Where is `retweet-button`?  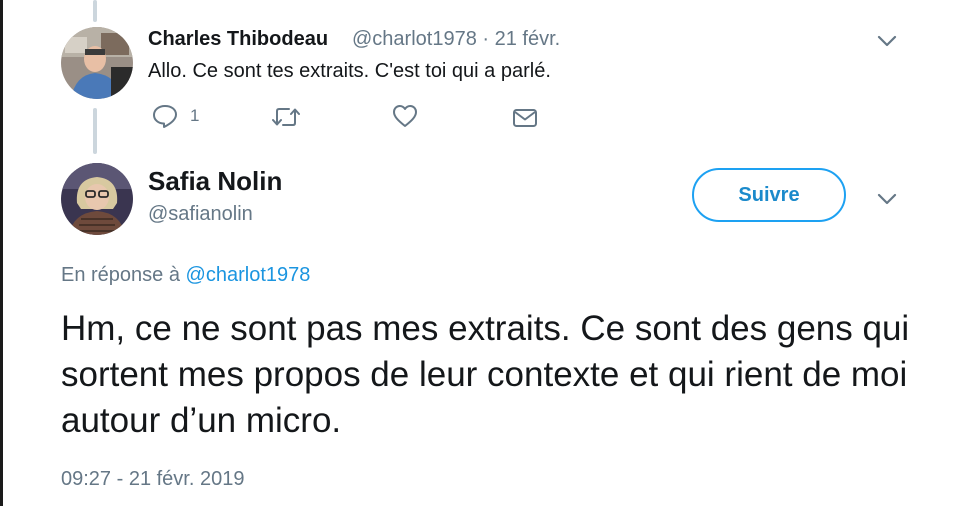 retweet-button is located at coordinates (286, 117).